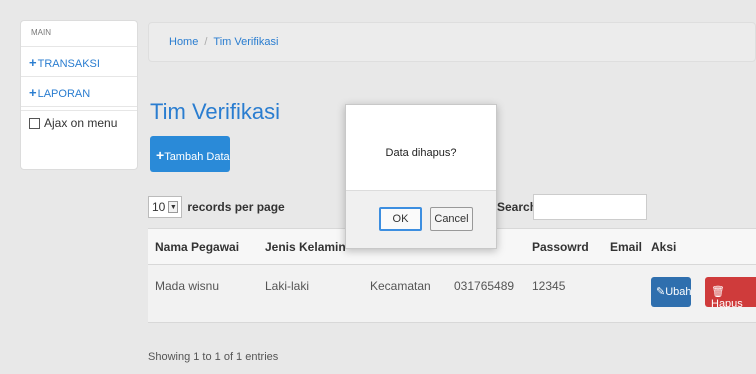 Image resolution: width=756 pixels, height=374 pixels. I want to click on cell-passowrd: 12345, so click(549, 286).